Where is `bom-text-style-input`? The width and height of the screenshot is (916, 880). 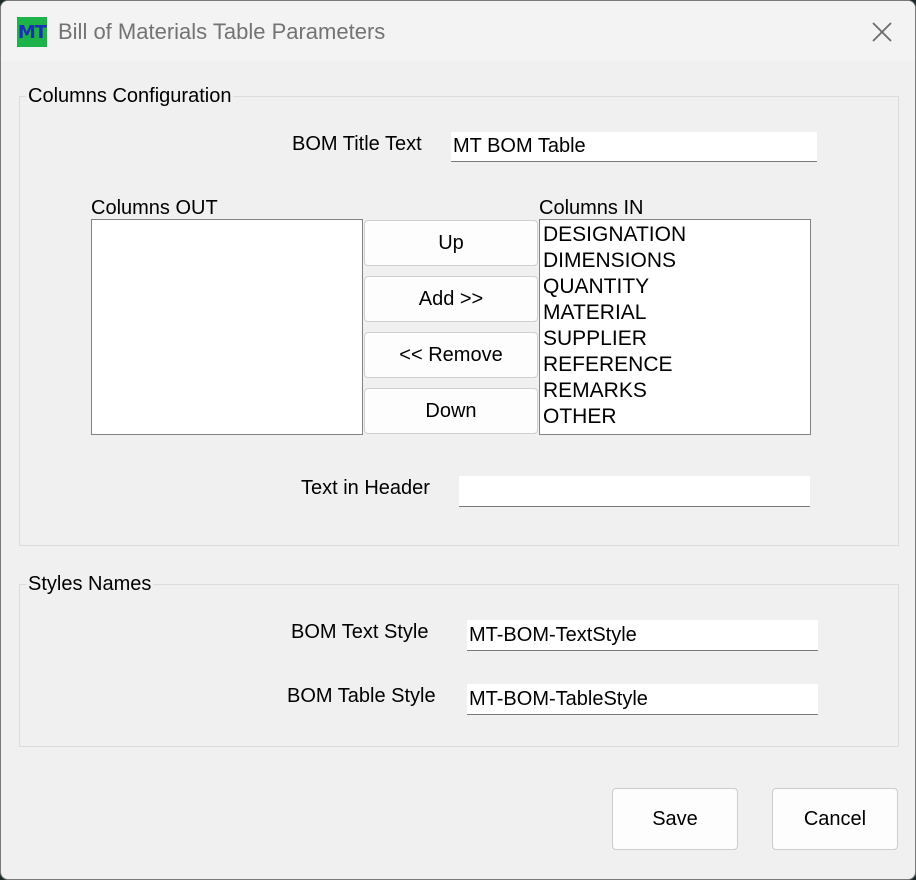
bom-text-style-input is located at coordinates (642, 635).